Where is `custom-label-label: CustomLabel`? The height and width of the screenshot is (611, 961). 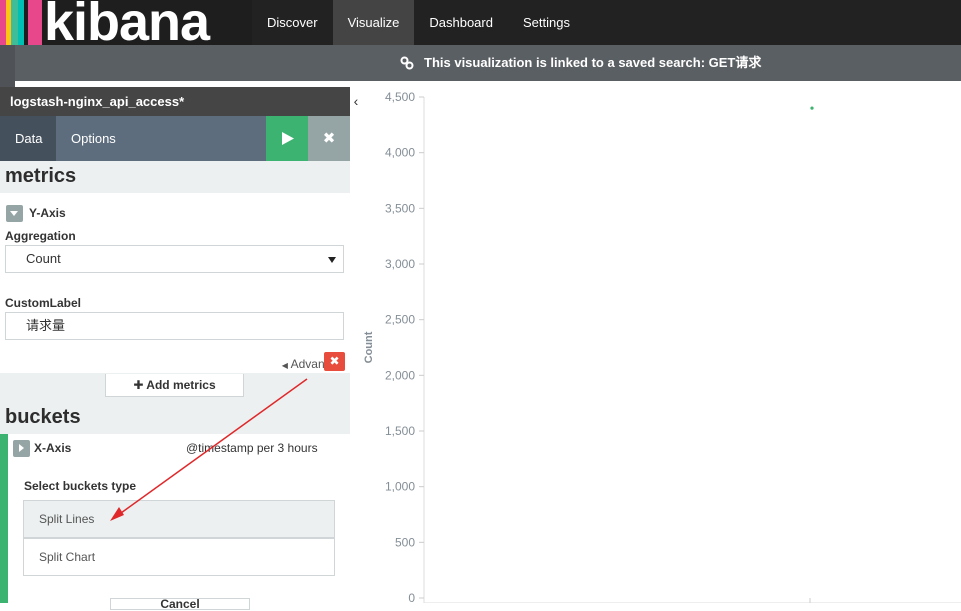
custom-label-label: CustomLabel is located at coordinates (43, 303).